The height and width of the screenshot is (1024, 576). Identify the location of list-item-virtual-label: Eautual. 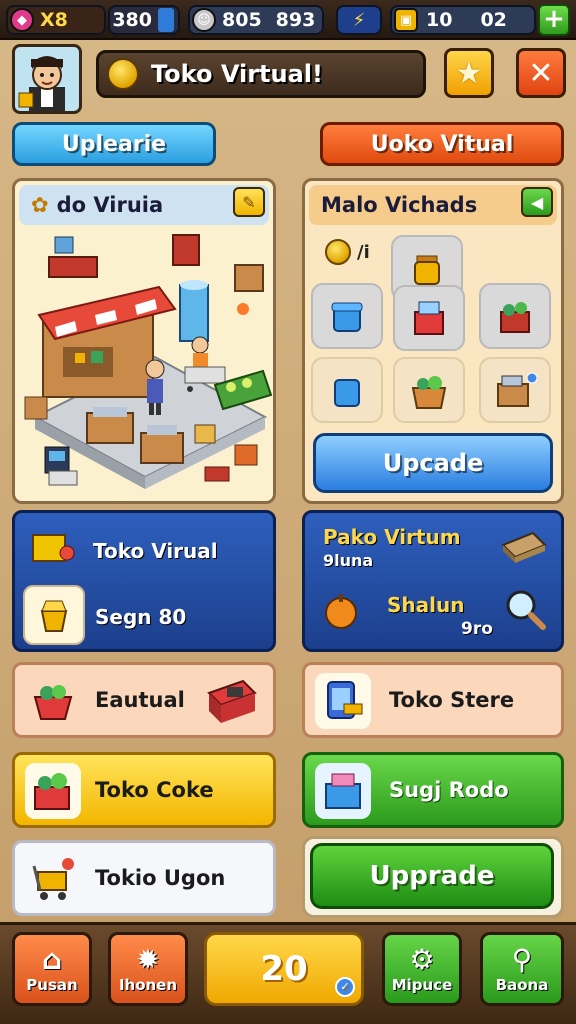
(140, 700).